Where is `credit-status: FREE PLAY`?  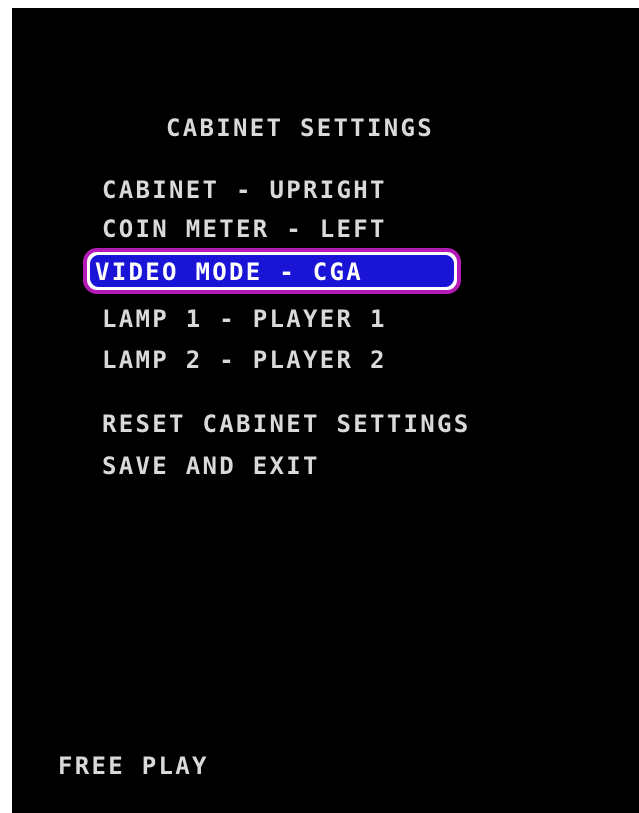
credit-status: FREE PLAY is located at coordinates (133, 766).